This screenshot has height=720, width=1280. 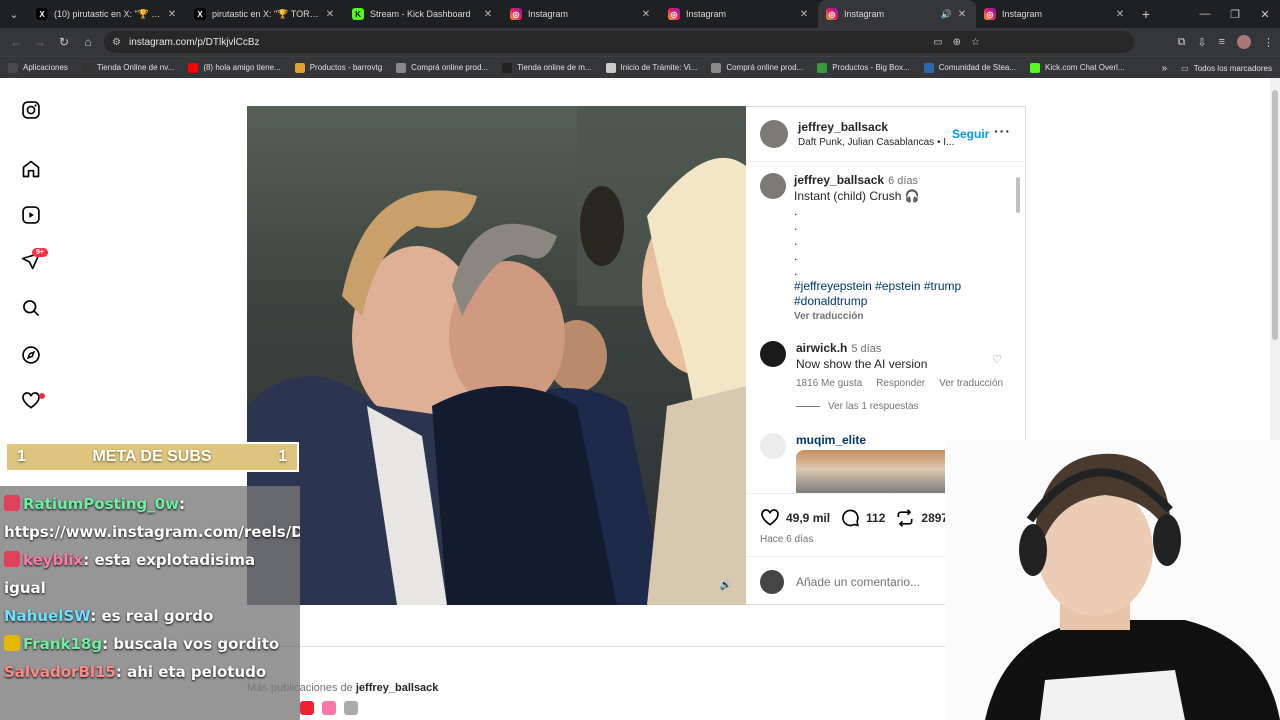 What do you see at coordinates (64, 42) in the screenshot?
I see `reload-icon: ↻` at bounding box center [64, 42].